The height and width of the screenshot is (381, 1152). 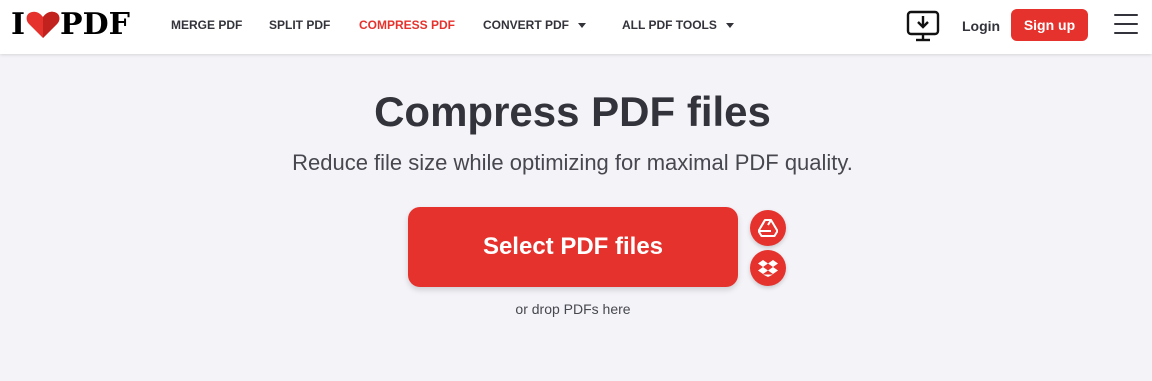 What do you see at coordinates (1049, 25) in the screenshot?
I see `signup-button: Sign up` at bounding box center [1049, 25].